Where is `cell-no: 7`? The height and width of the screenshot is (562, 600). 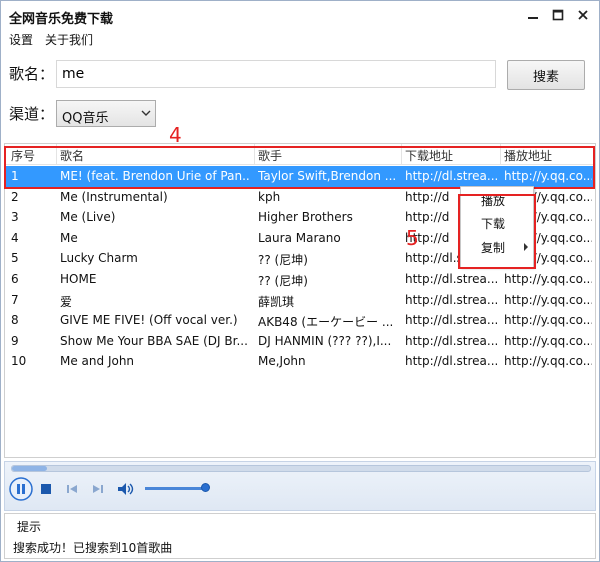
cell-no: 7 is located at coordinates (15, 299).